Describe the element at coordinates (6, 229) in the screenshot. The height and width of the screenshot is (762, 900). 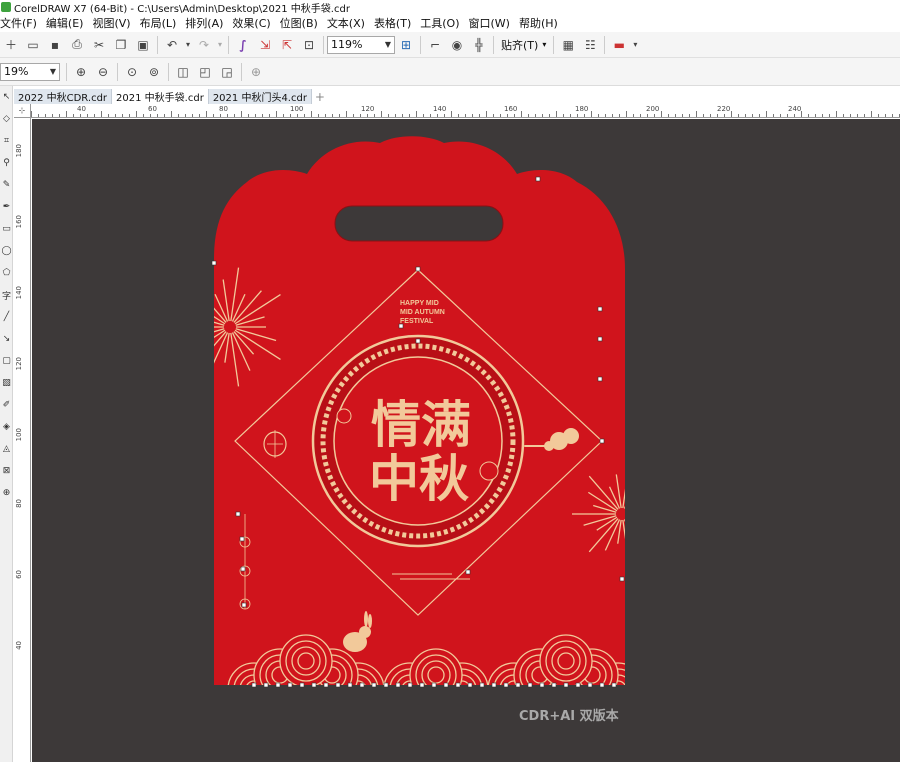
I see `rectangle-tool-icon: ▭` at that location.